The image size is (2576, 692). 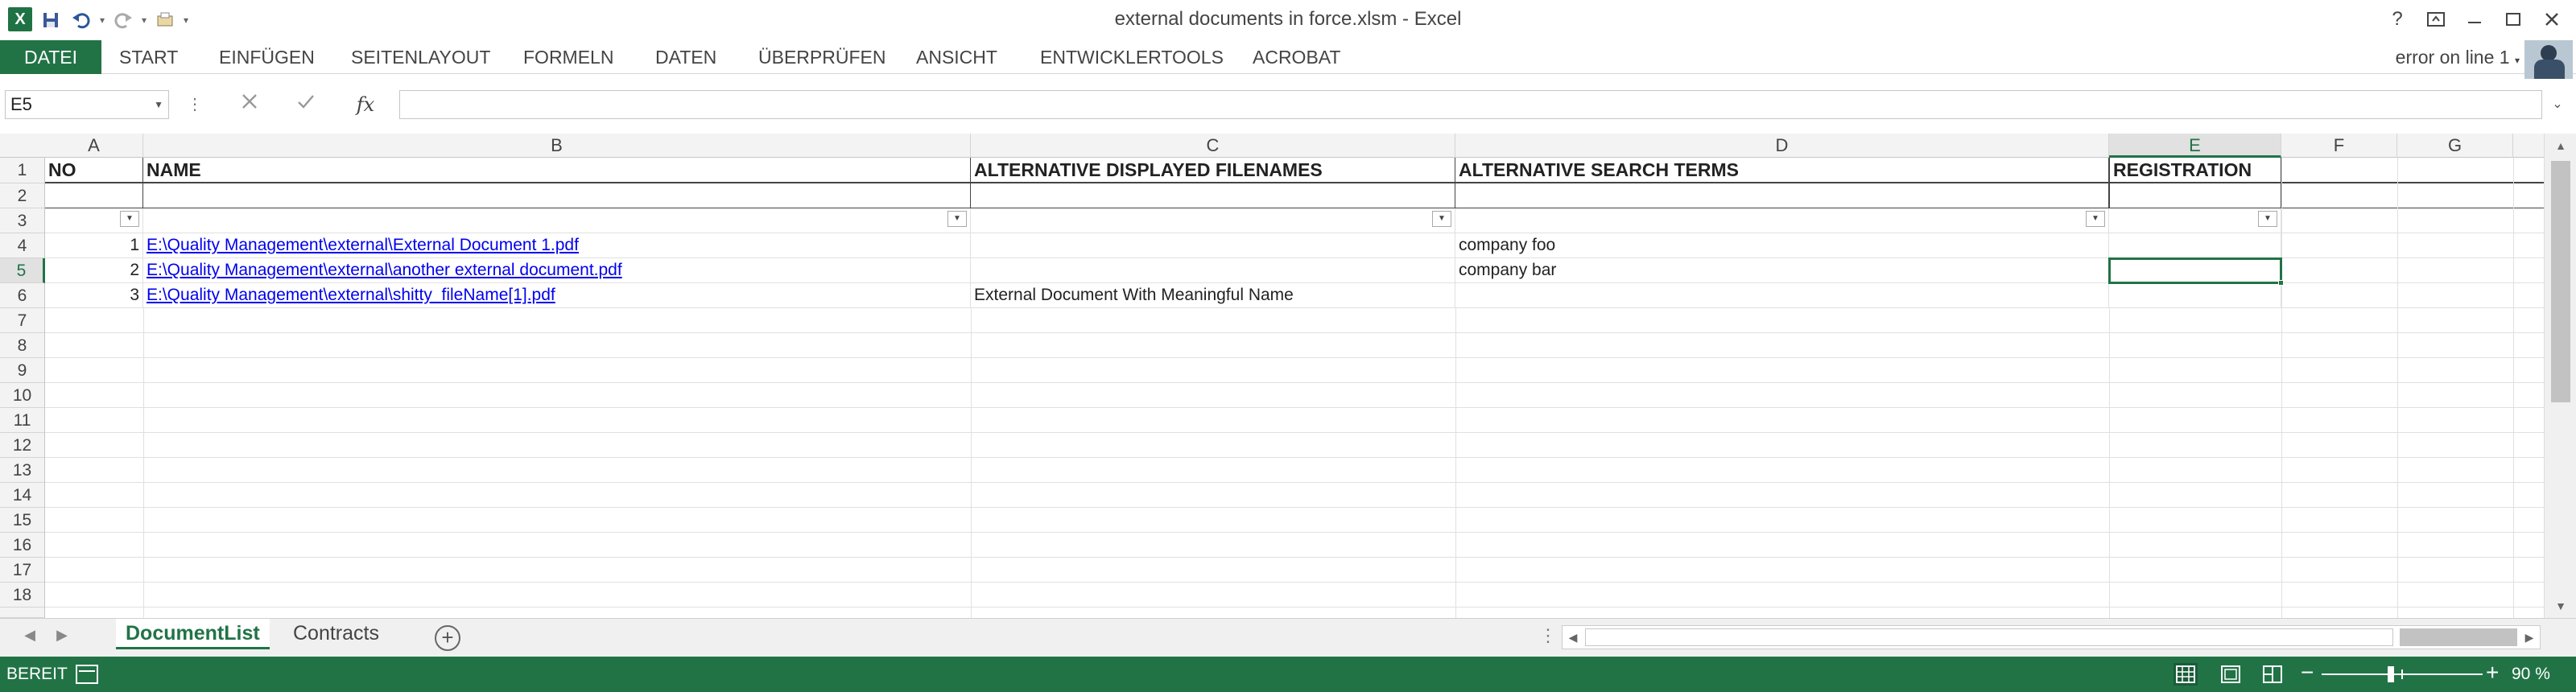 What do you see at coordinates (51, 57) in the screenshot?
I see `tab-datei: DATEI` at bounding box center [51, 57].